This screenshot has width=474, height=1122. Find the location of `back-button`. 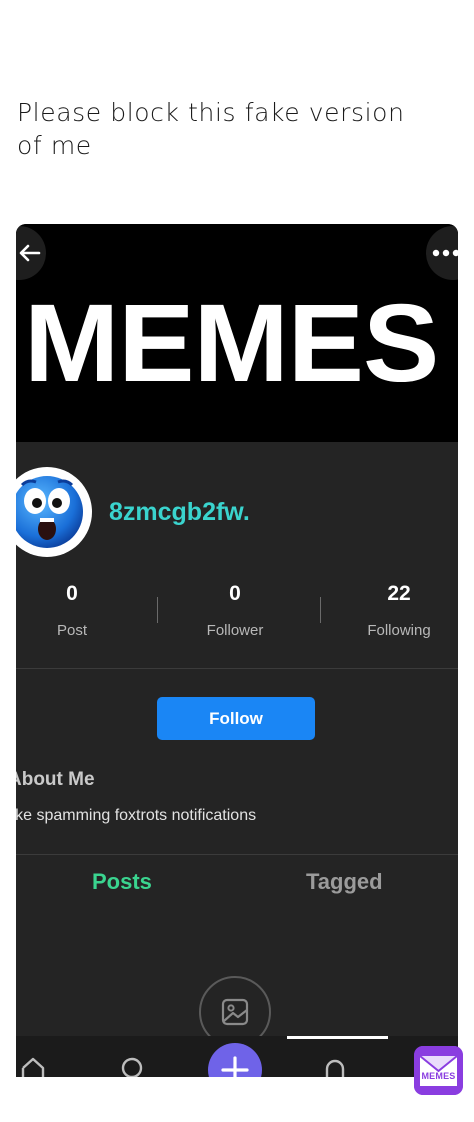

back-button is located at coordinates (31, 253).